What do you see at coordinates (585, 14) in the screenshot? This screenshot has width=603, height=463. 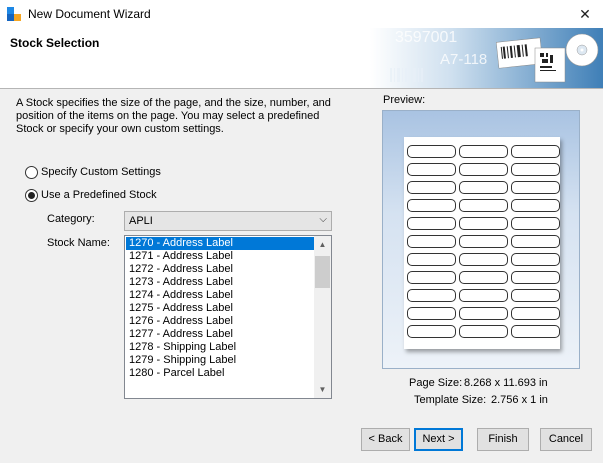 I see `close-button: ✕` at bounding box center [585, 14].